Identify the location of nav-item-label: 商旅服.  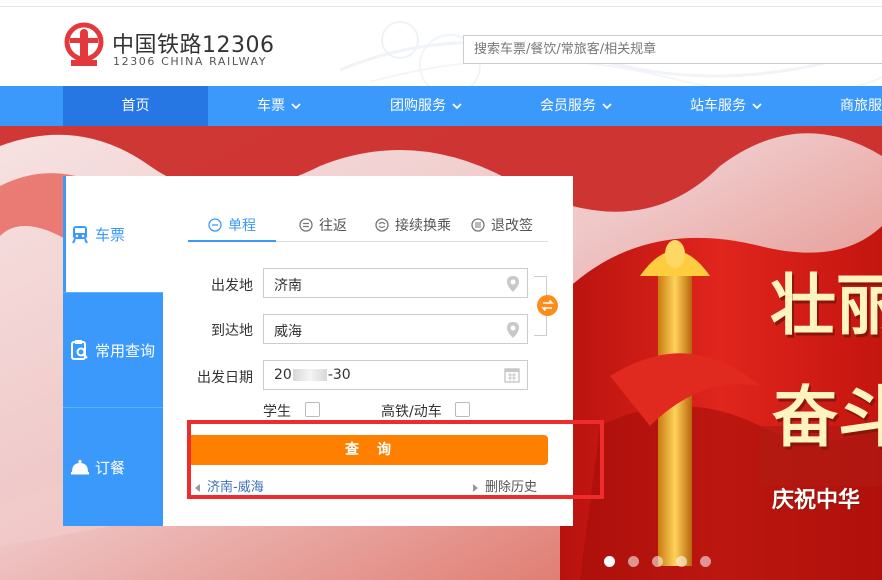
(861, 106).